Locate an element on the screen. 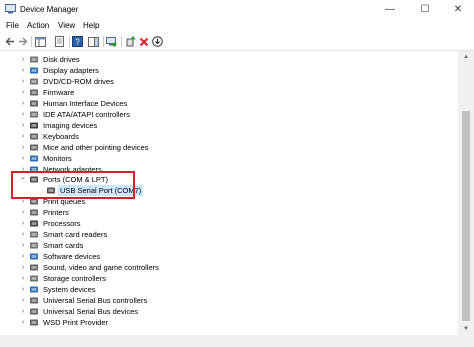  minimize-button: — is located at coordinates (390, 9).